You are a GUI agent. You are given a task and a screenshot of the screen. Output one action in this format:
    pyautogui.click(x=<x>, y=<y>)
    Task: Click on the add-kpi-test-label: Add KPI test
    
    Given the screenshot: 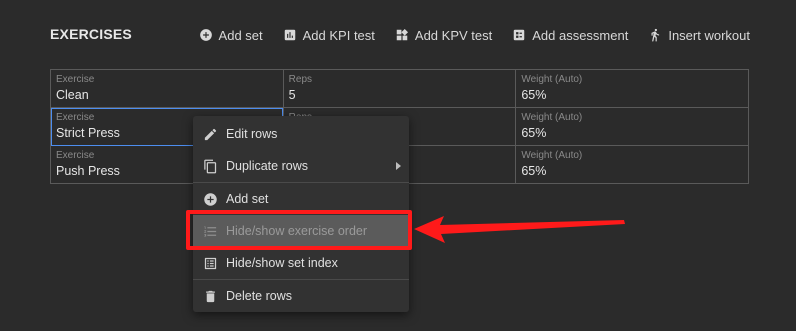 What is the action you would take?
    pyautogui.click(x=338, y=35)
    